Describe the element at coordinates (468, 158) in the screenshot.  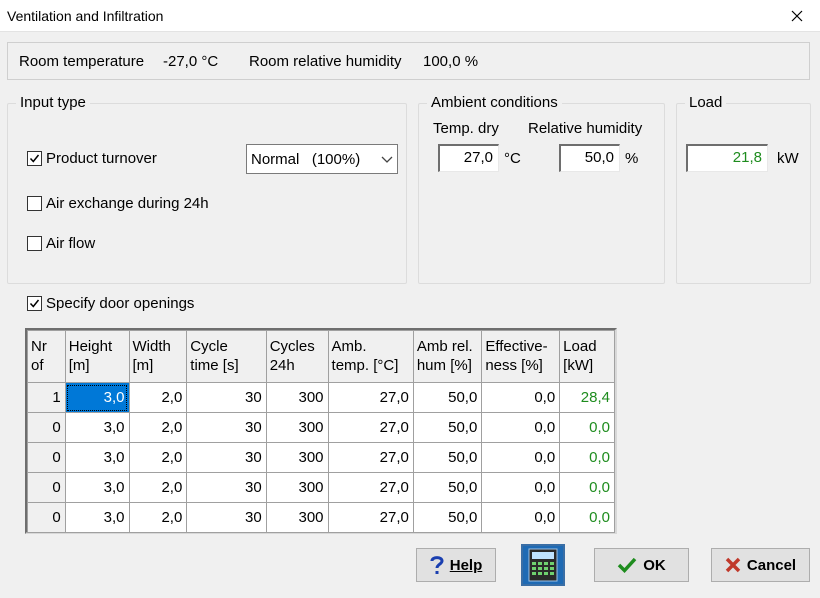
I see `temp-dry-field: 27,0` at that location.